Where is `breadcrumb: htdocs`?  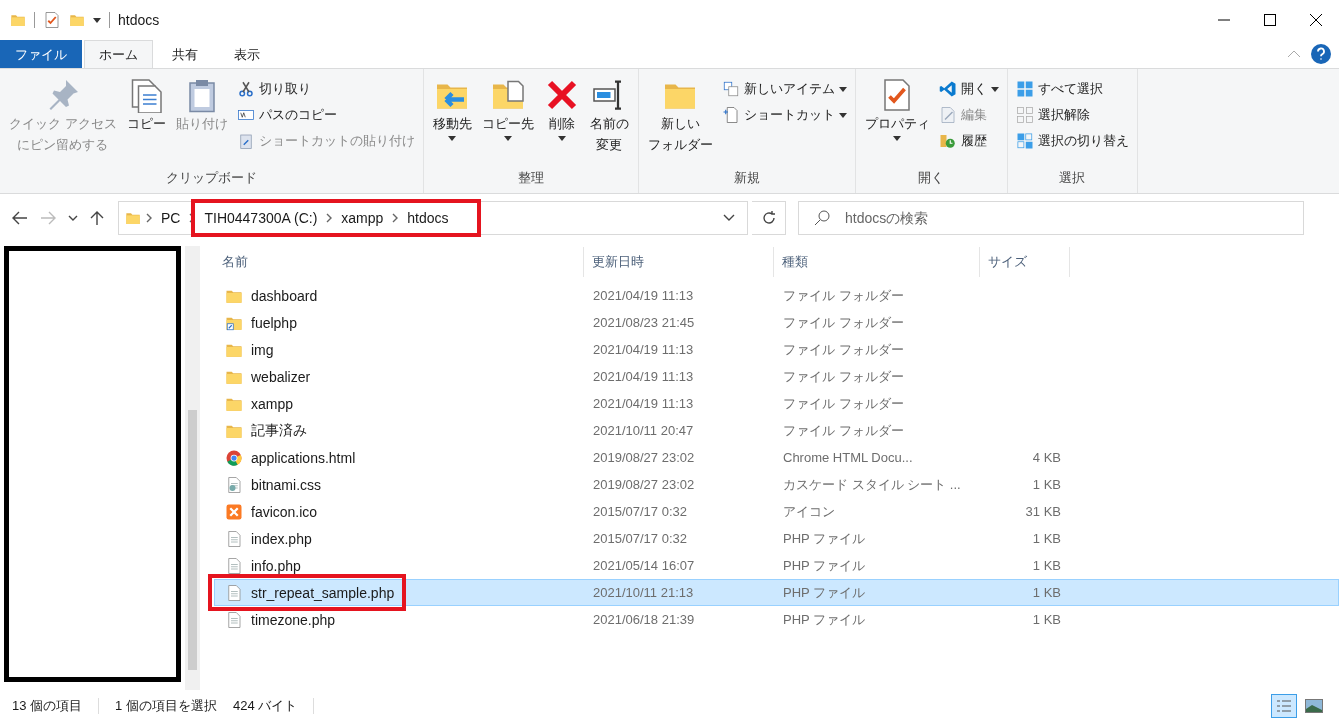
breadcrumb: htdocs is located at coordinates (428, 218).